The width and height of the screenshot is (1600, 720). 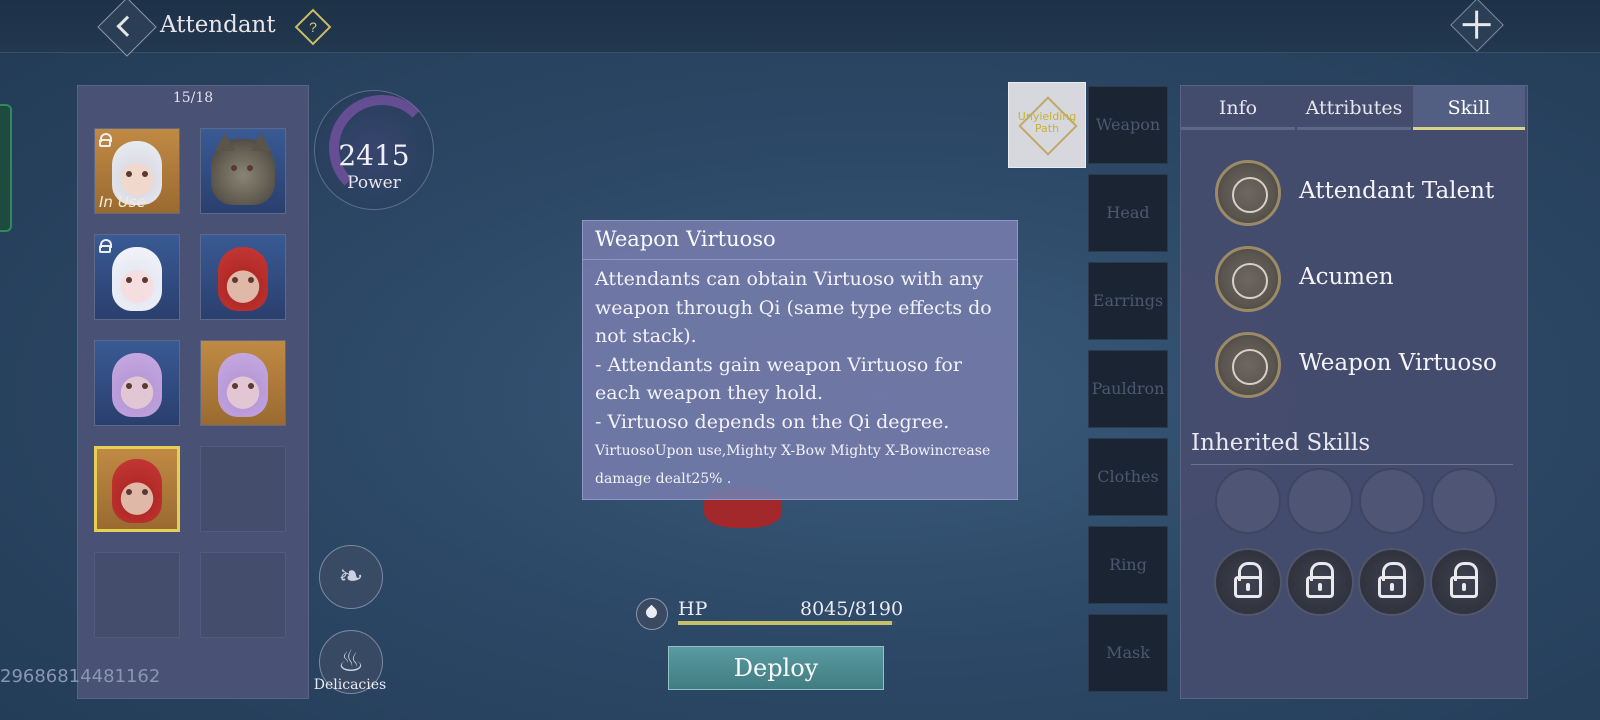 What do you see at coordinates (137, 171) in the screenshot?
I see `attendant-slot: In Use` at bounding box center [137, 171].